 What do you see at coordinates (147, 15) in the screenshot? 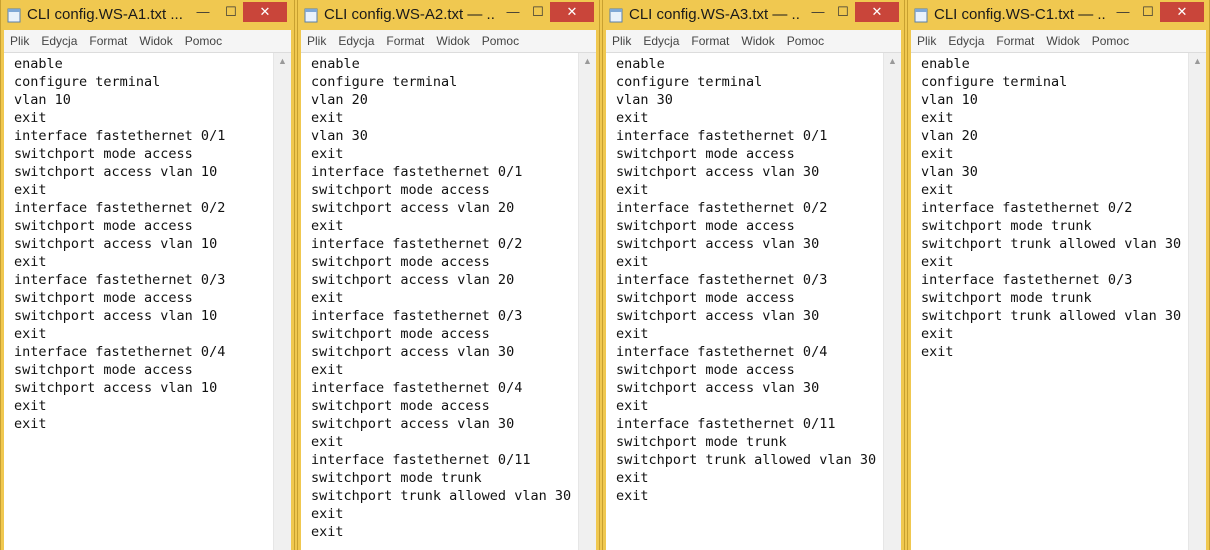
I see `title-bar: CLI config.WS-A1.txt ... — ☐ ✕` at bounding box center [147, 15].